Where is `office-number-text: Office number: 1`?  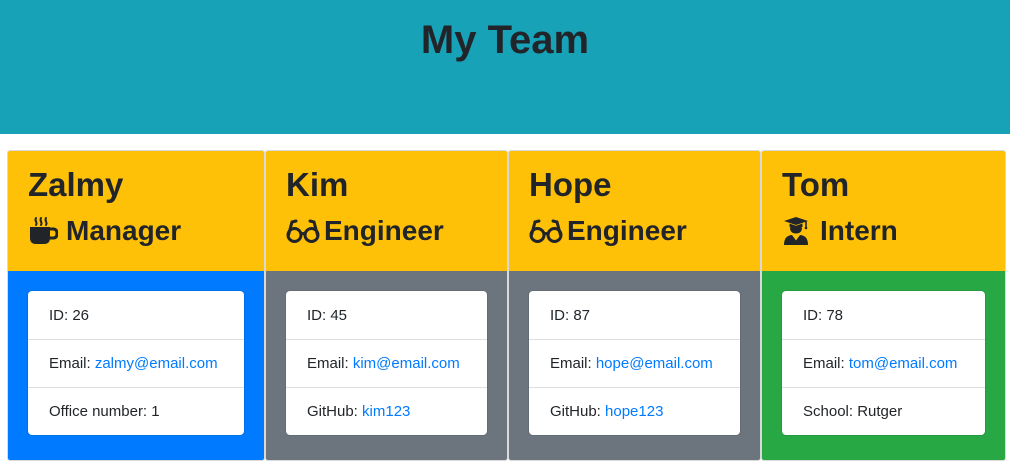
office-number-text: Office number: 1 is located at coordinates (104, 411).